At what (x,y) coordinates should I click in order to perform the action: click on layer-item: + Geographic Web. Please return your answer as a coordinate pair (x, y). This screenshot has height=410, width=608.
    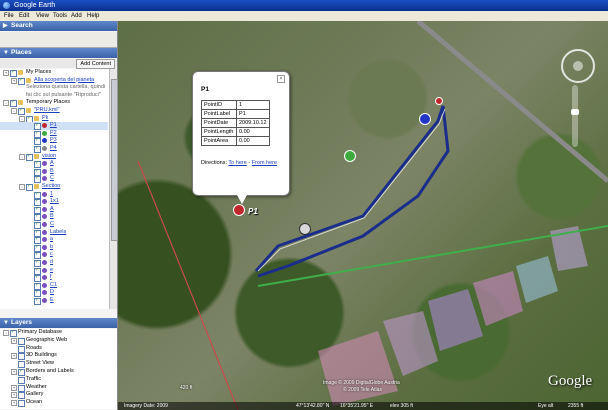
    Looking at the image, I should click on (54, 341).